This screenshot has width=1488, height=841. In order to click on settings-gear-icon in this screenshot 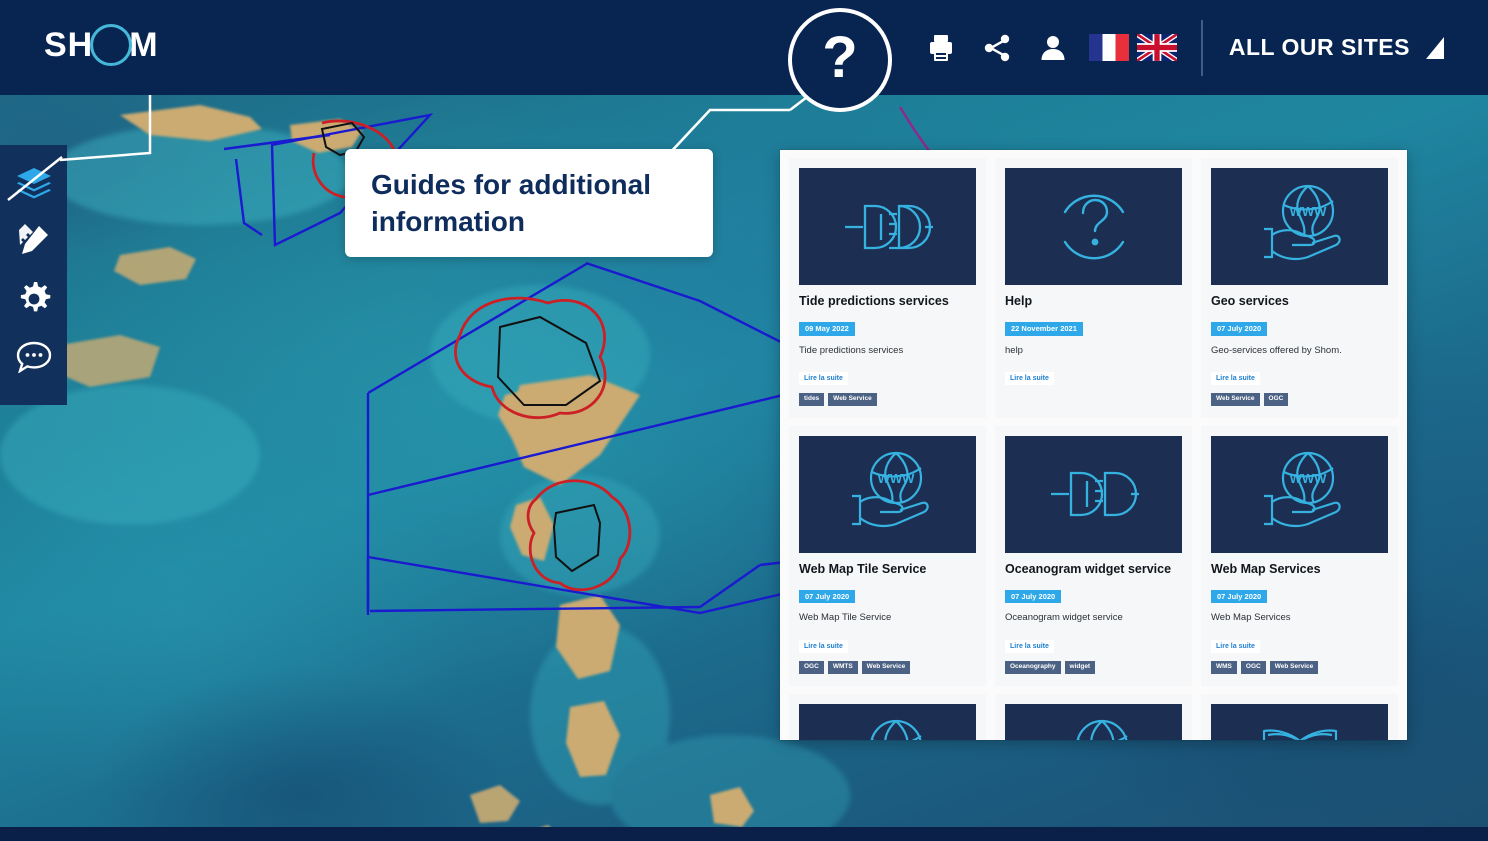, I will do `click(34, 299)`.